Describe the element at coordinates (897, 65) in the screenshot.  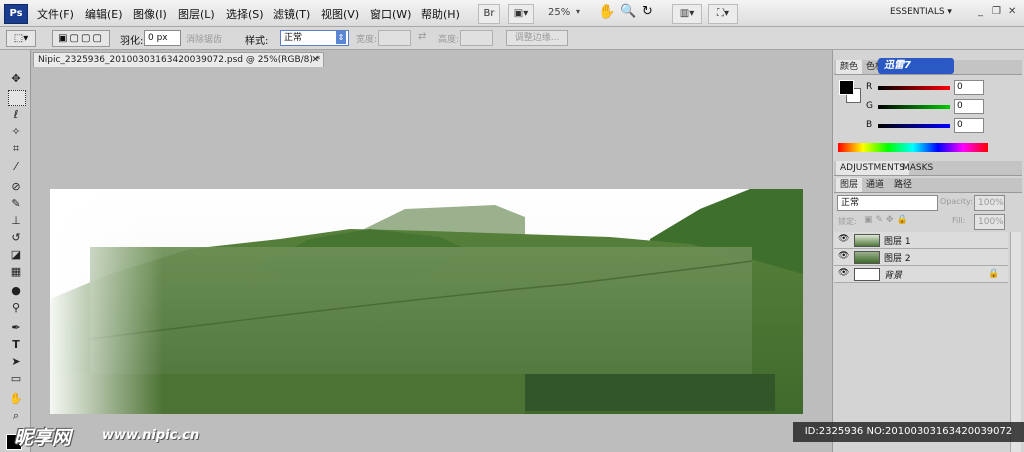
I see `xunlei-label: 迅雷7` at that location.